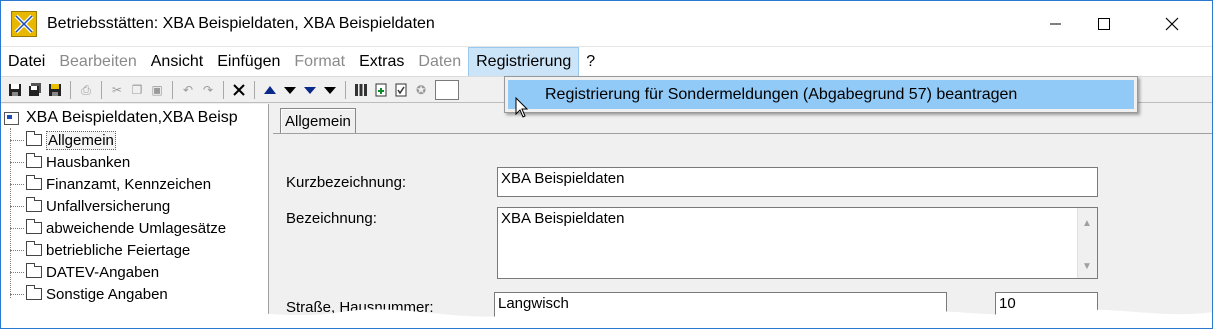 The width and height of the screenshot is (1213, 329). I want to click on tree-item-label: Finanzamt, Kennzeichen, so click(129, 184).